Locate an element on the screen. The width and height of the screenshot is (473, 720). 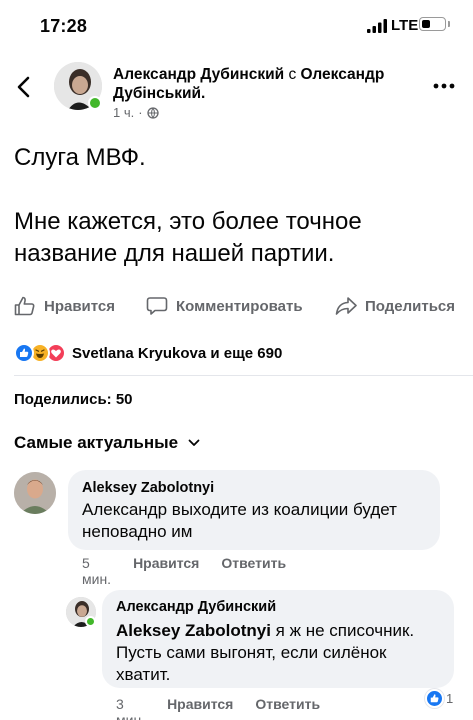
reply-footer: 3 мин. Нравится Ответить is located at coordinates (218, 708).